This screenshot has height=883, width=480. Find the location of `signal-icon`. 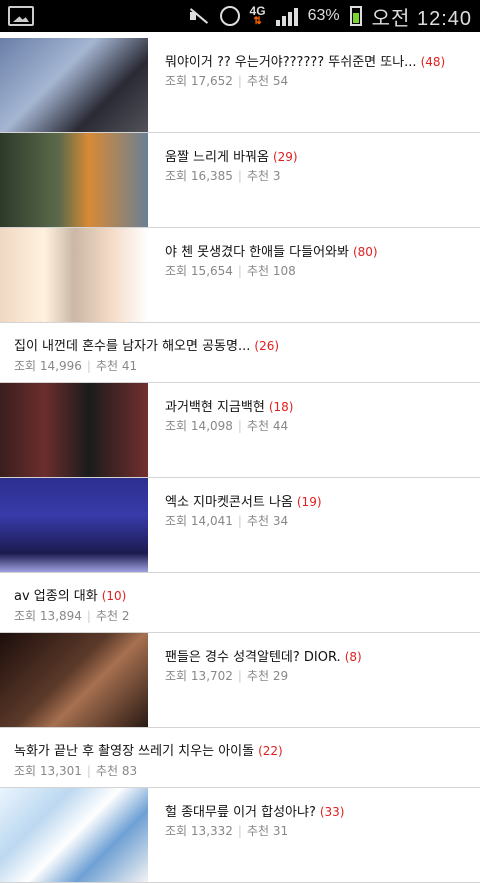

signal-icon is located at coordinates (286, 16).